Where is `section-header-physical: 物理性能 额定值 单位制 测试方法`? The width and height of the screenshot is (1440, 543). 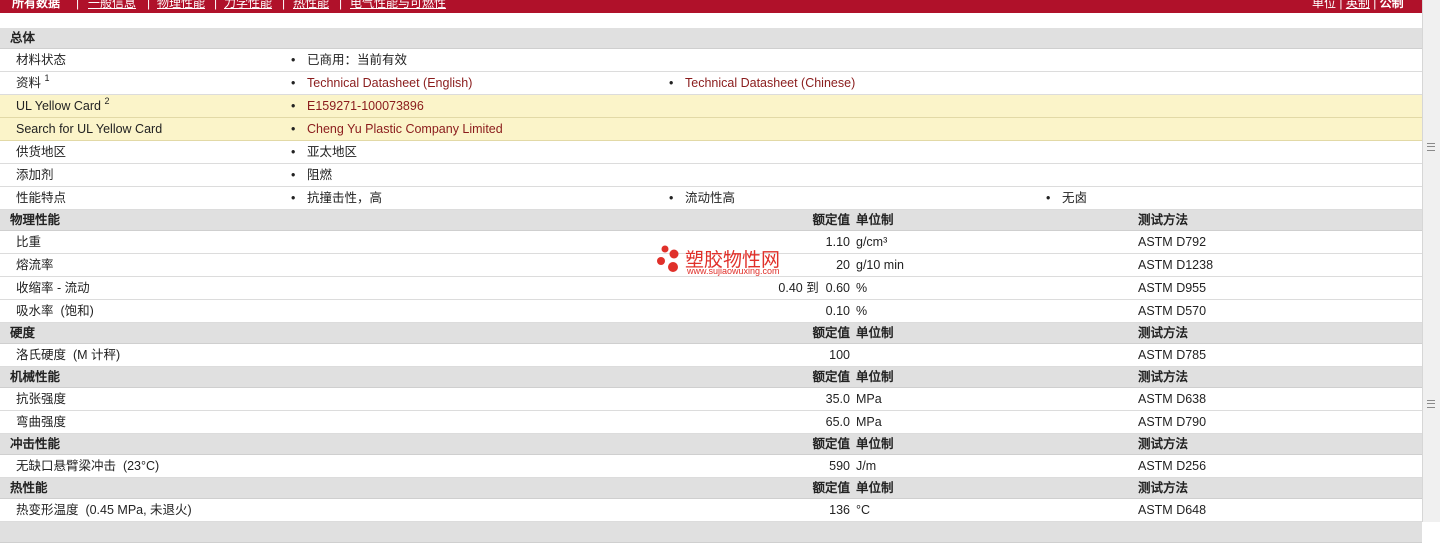
section-header-physical: 物理性能 额定值 单位制 测试方法 is located at coordinates (711, 220).